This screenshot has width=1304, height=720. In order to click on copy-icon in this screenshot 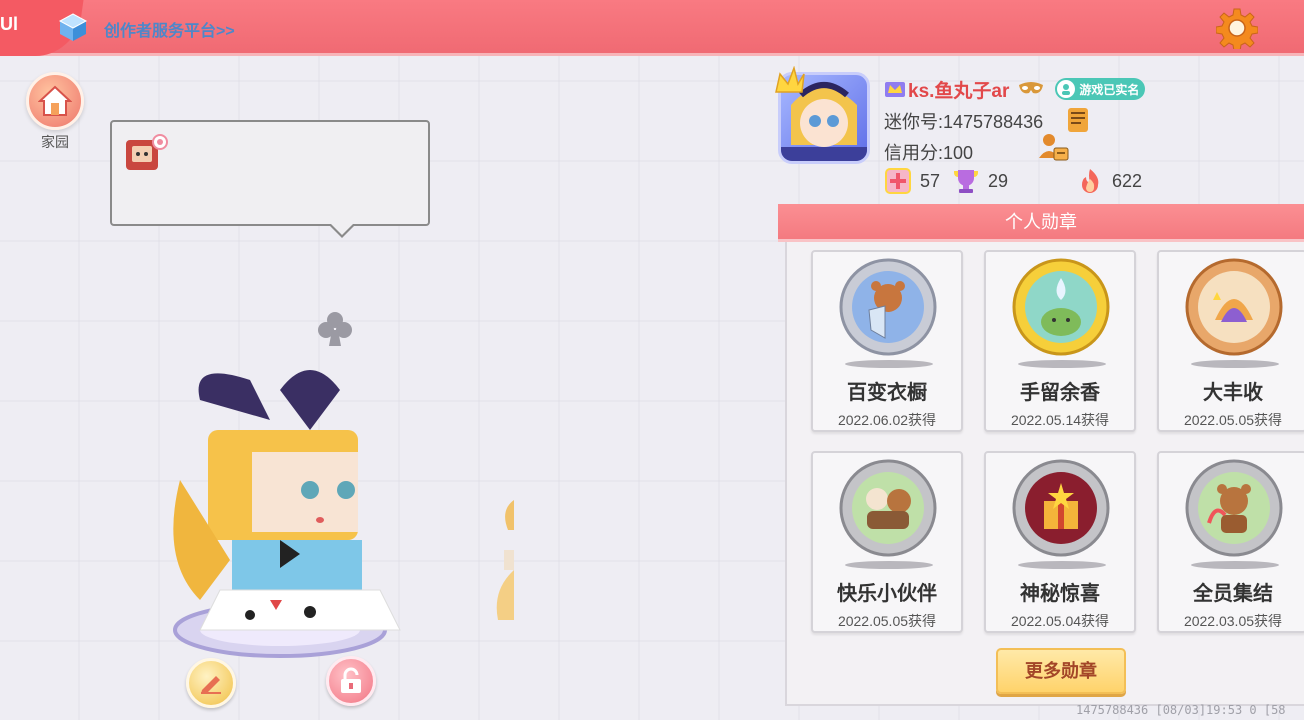, I will do `click(1079, 120)`.